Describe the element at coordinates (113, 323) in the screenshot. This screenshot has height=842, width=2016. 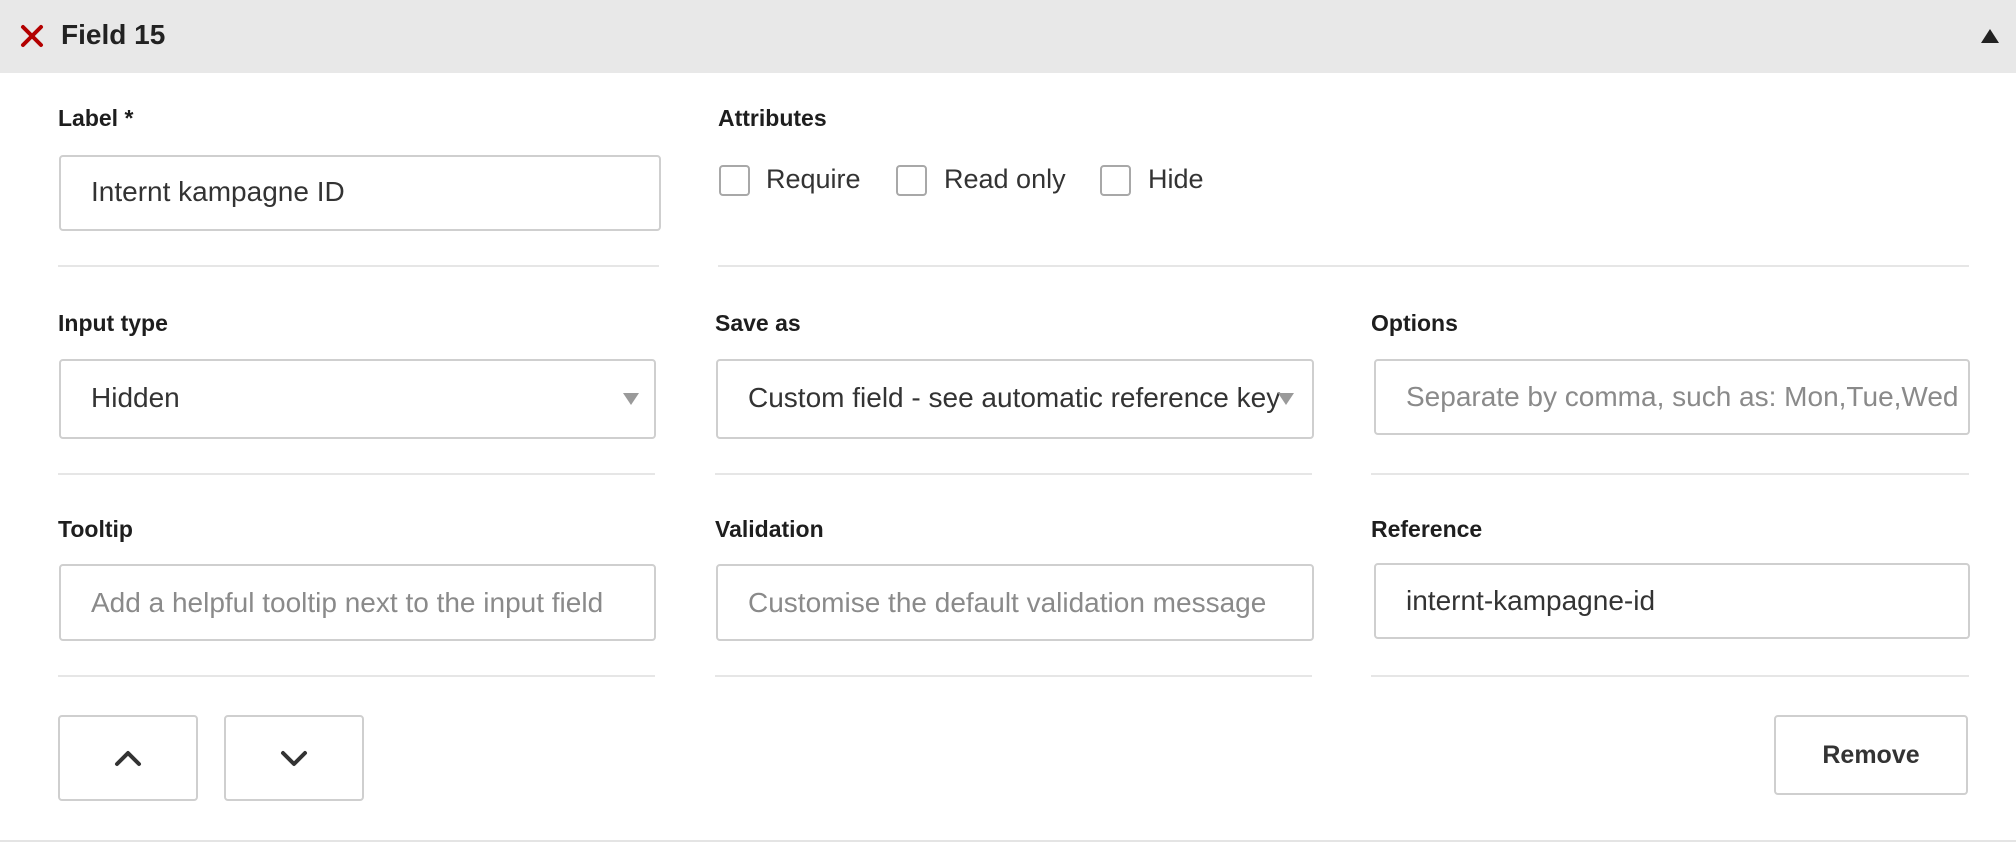
I see `input-type-label: Input type` at that location.